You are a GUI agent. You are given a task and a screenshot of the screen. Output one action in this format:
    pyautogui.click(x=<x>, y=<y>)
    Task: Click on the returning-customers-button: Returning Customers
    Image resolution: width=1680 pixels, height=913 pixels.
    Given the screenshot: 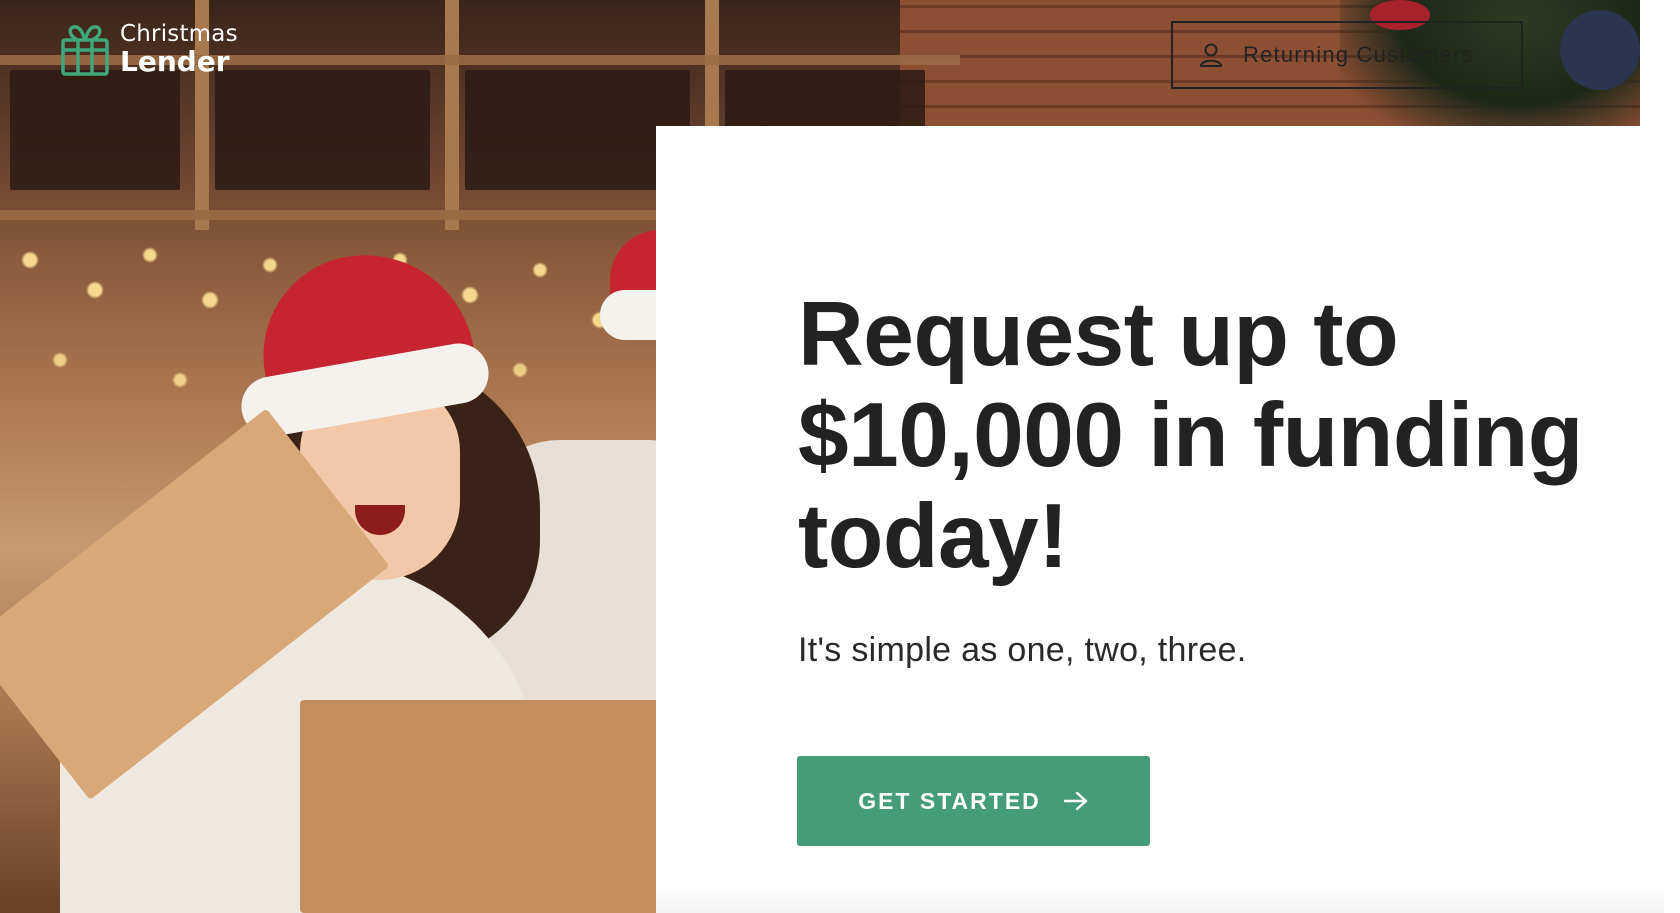 What is the action you would take?
    pyautogui.click(x=1347, y=55)
    